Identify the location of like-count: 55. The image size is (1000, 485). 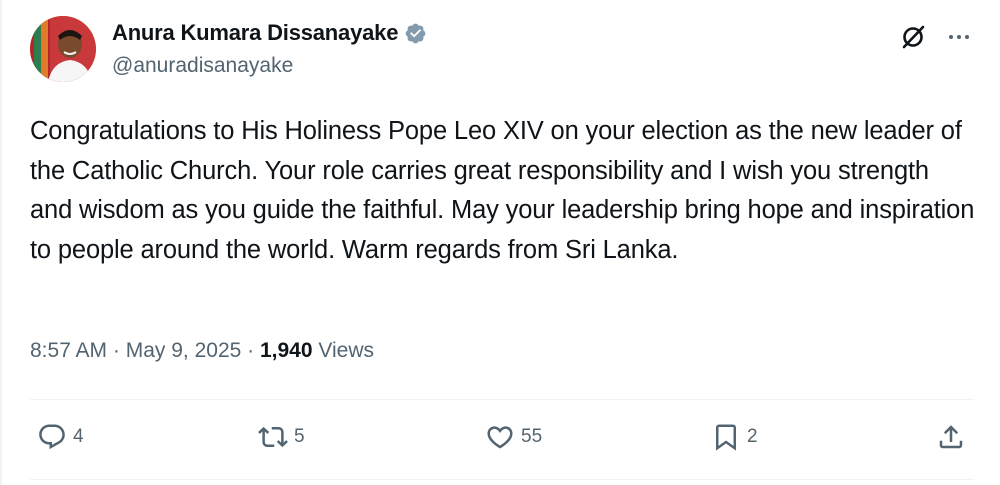
(532, 436).